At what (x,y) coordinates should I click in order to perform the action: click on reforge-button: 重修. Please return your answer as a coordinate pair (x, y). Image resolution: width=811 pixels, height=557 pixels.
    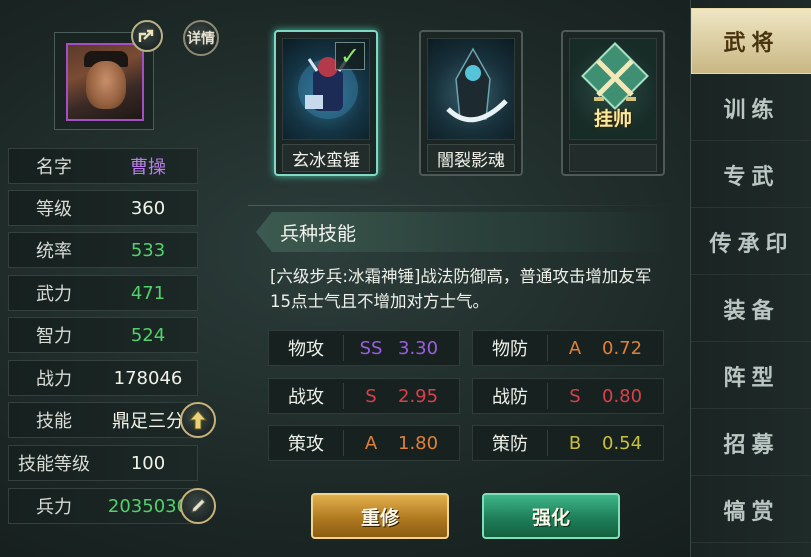
    Looking at the image, I should click on (380, 516).